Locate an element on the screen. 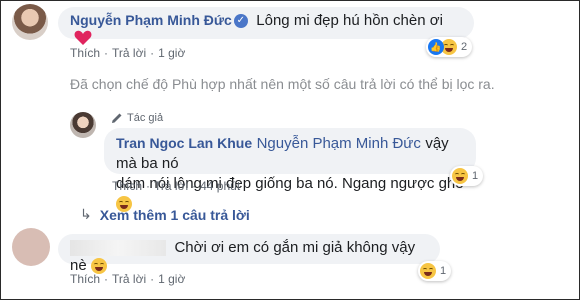 This screenshot has height=300, width=580. verified-icon: ✓ is located at coordinates (240, 20).